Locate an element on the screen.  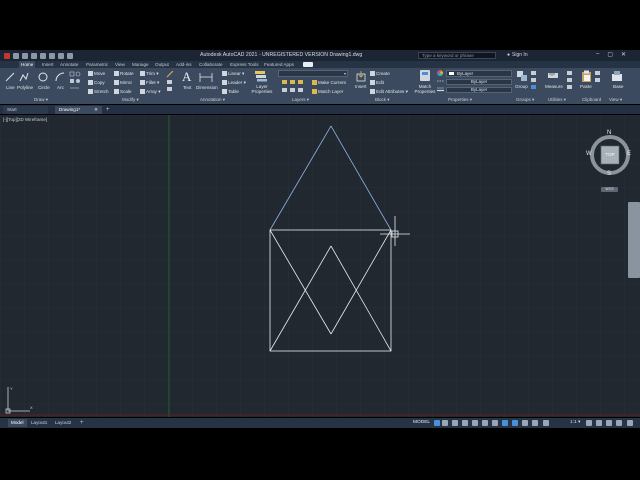
navigation-bar is located at coordinates (634, 240).